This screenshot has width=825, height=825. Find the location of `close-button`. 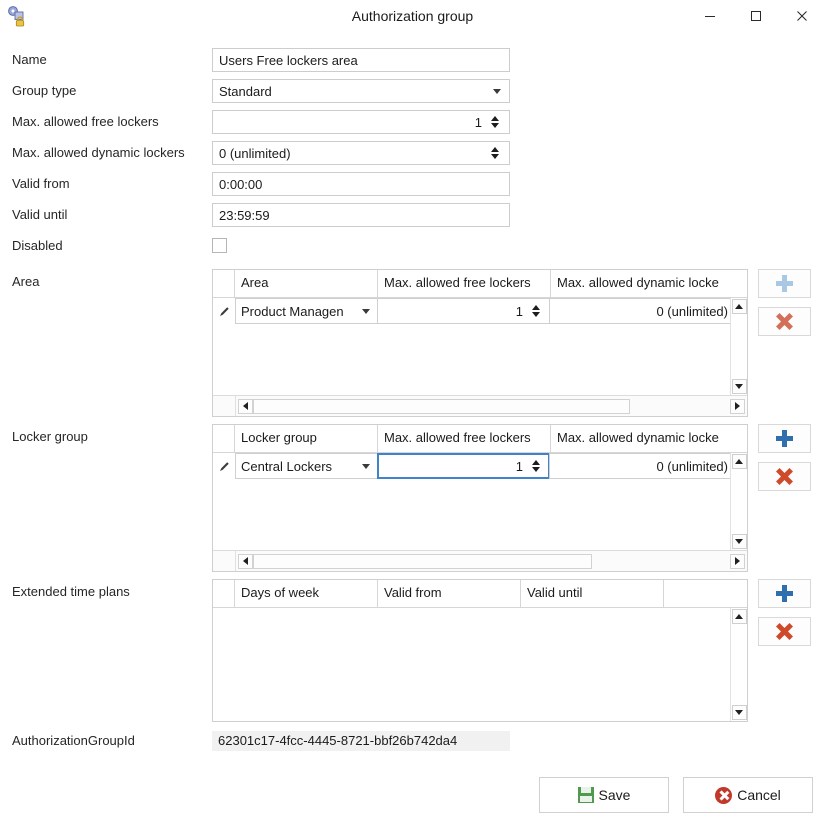

close-button is located at coordinates (802, 15).